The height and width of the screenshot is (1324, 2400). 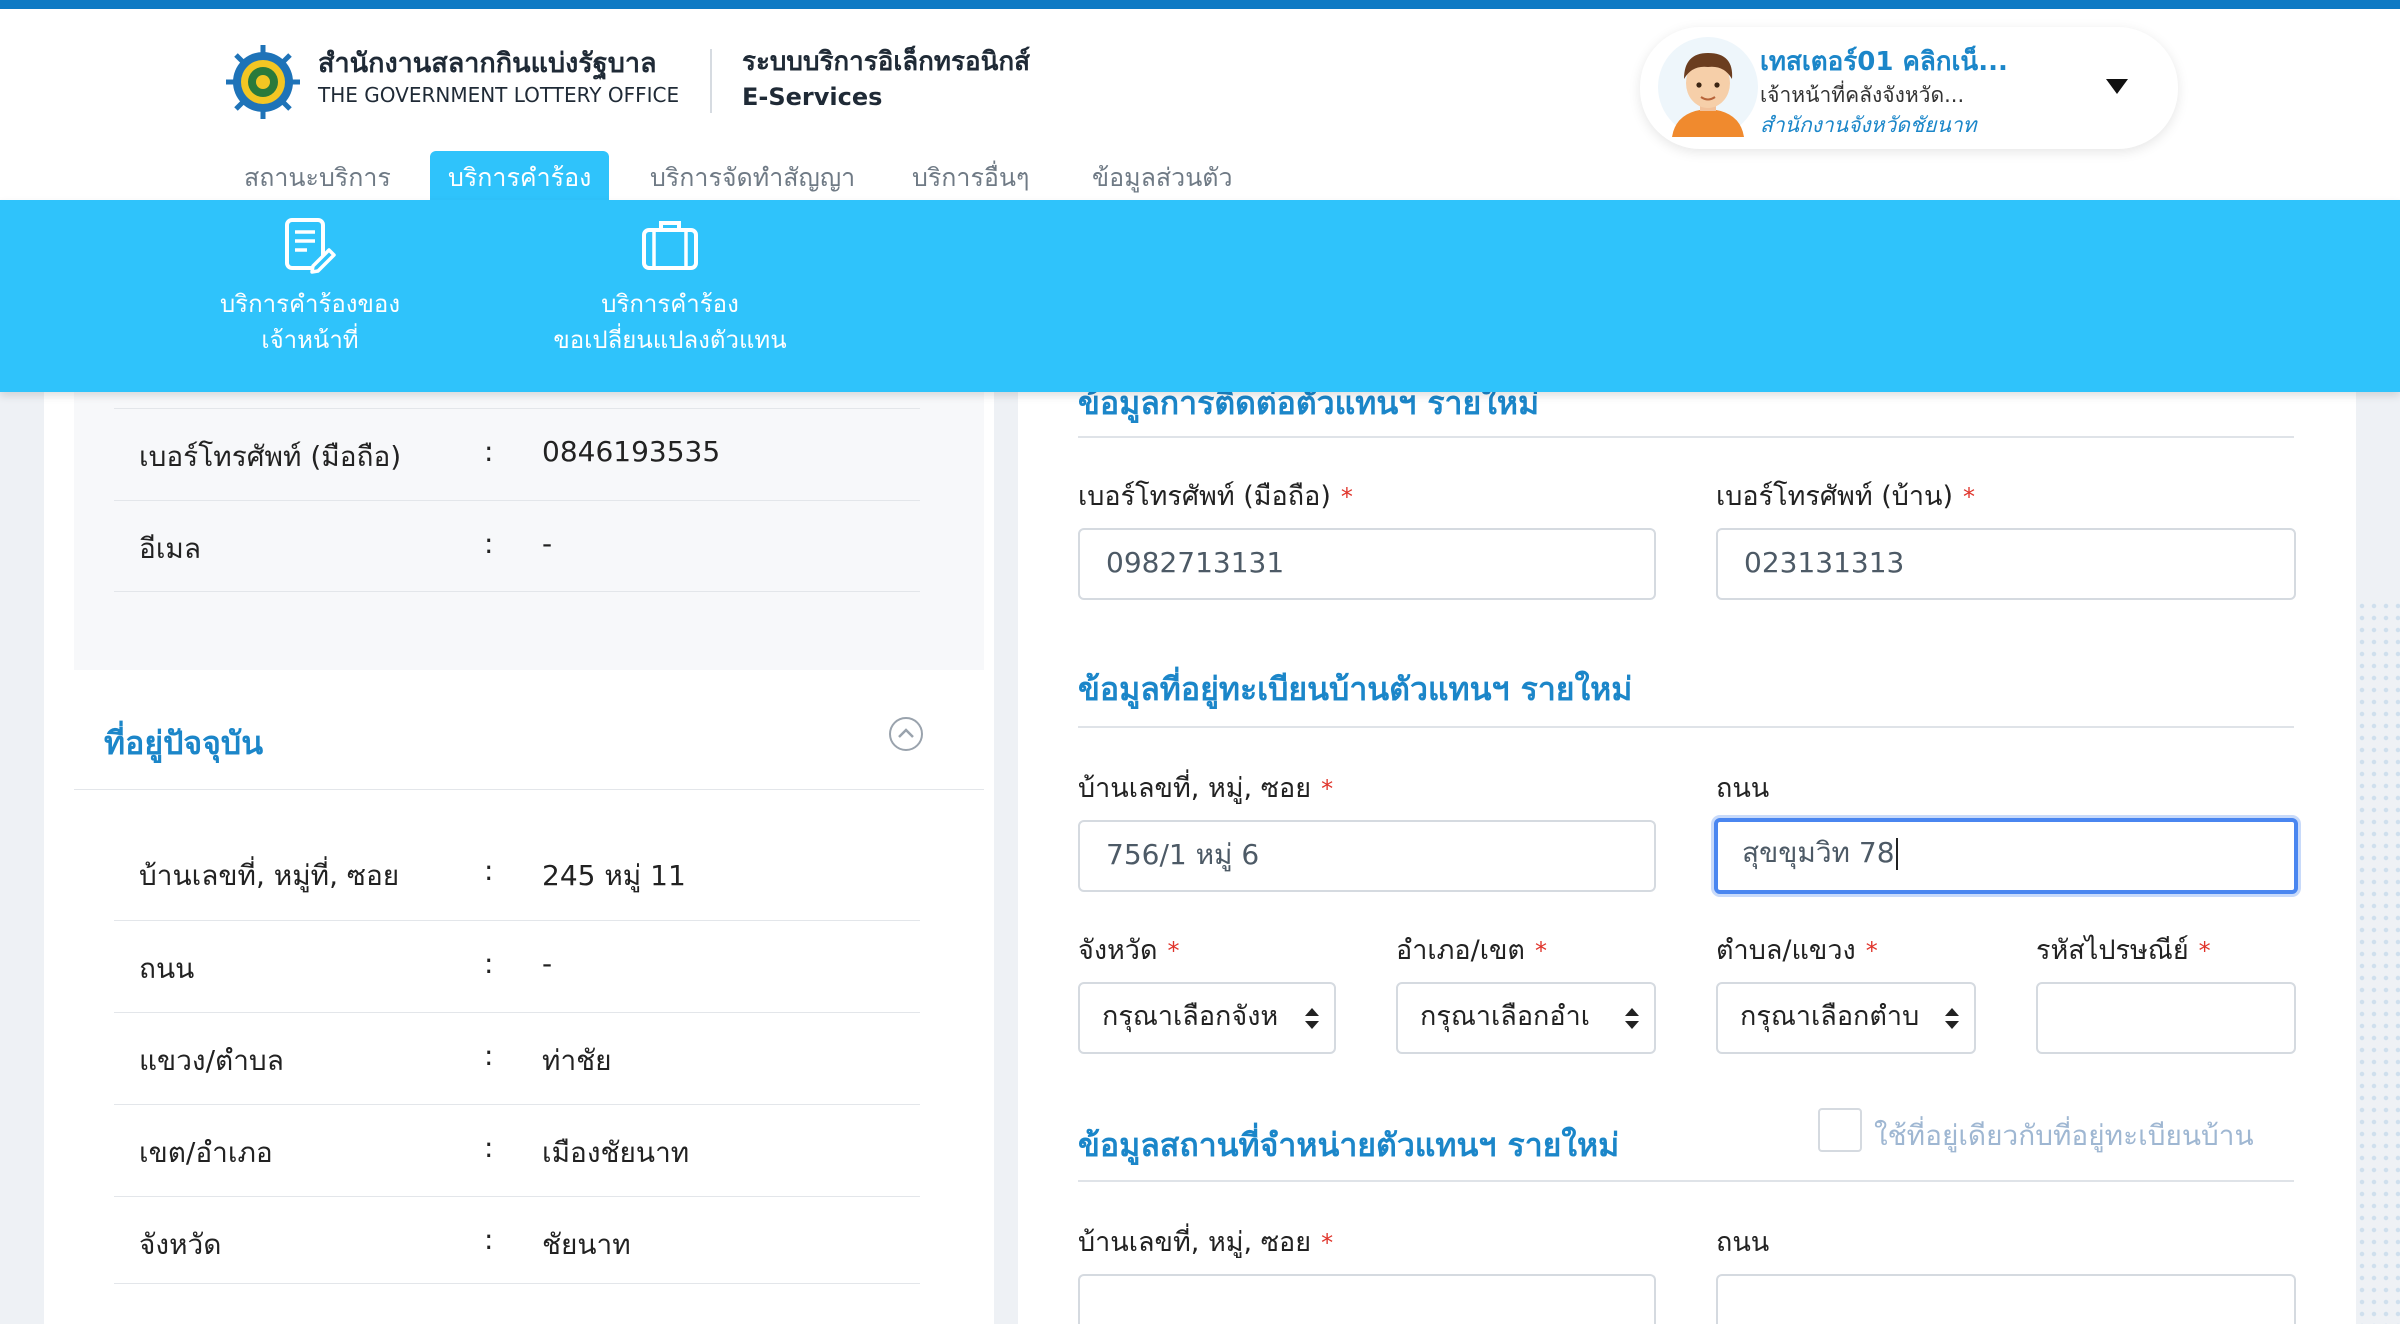 I want to click on province-label-text: จังหวัด, so click(x=1118, y=950).